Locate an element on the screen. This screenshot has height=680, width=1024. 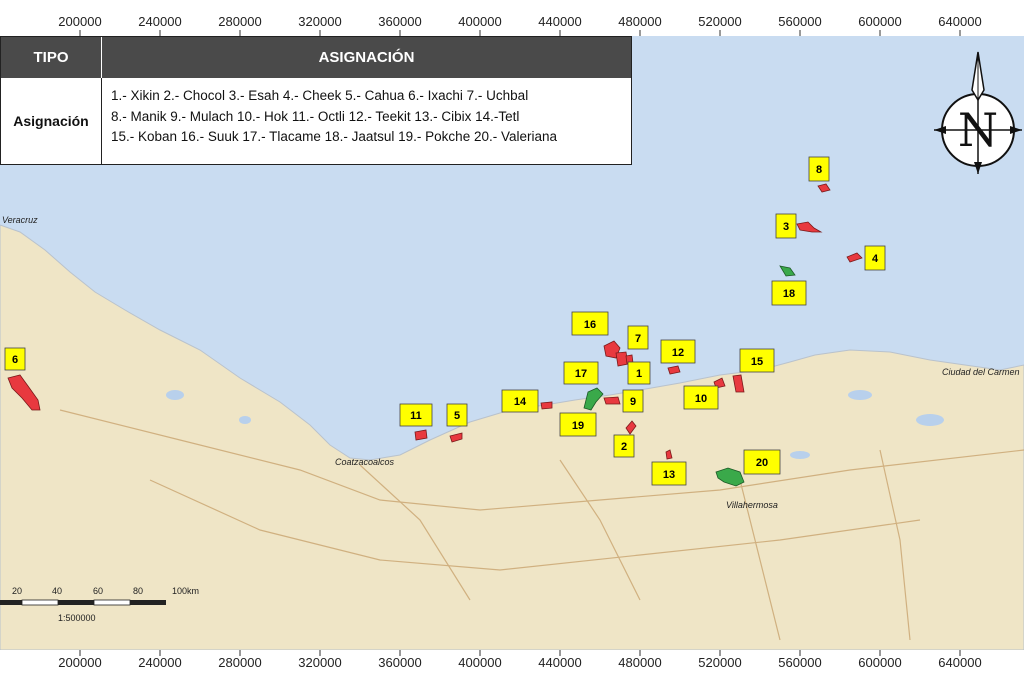
bottom-coordinate-label: 280000 is located at coordinates (239, 662).